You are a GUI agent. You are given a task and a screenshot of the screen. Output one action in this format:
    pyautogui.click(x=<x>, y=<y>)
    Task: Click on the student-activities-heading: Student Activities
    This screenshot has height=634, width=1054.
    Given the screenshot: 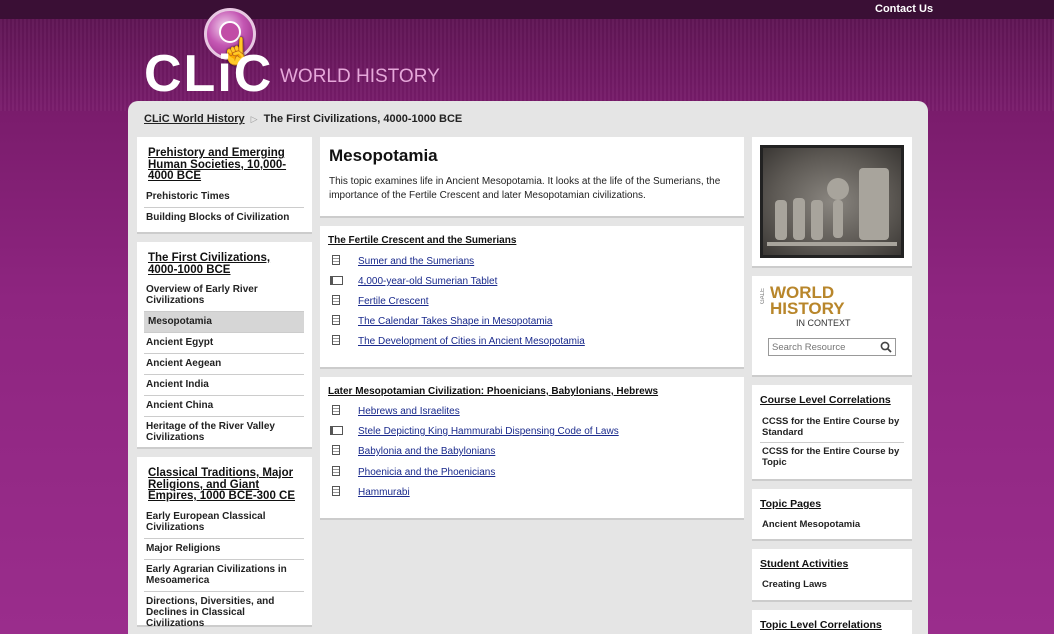 What is the action you would take?
    pyautogui.click(x=804, y=564)
    